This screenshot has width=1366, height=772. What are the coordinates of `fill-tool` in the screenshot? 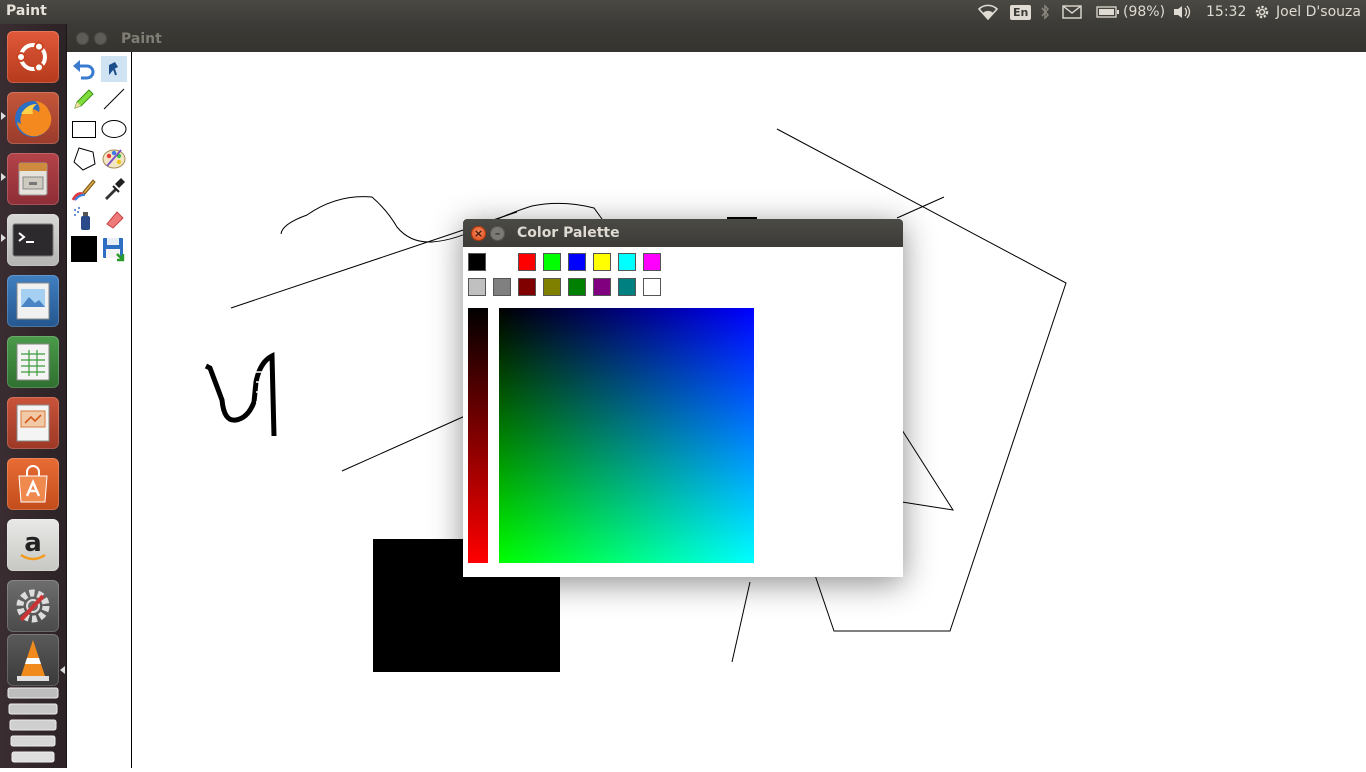 It's located at (114, 69).